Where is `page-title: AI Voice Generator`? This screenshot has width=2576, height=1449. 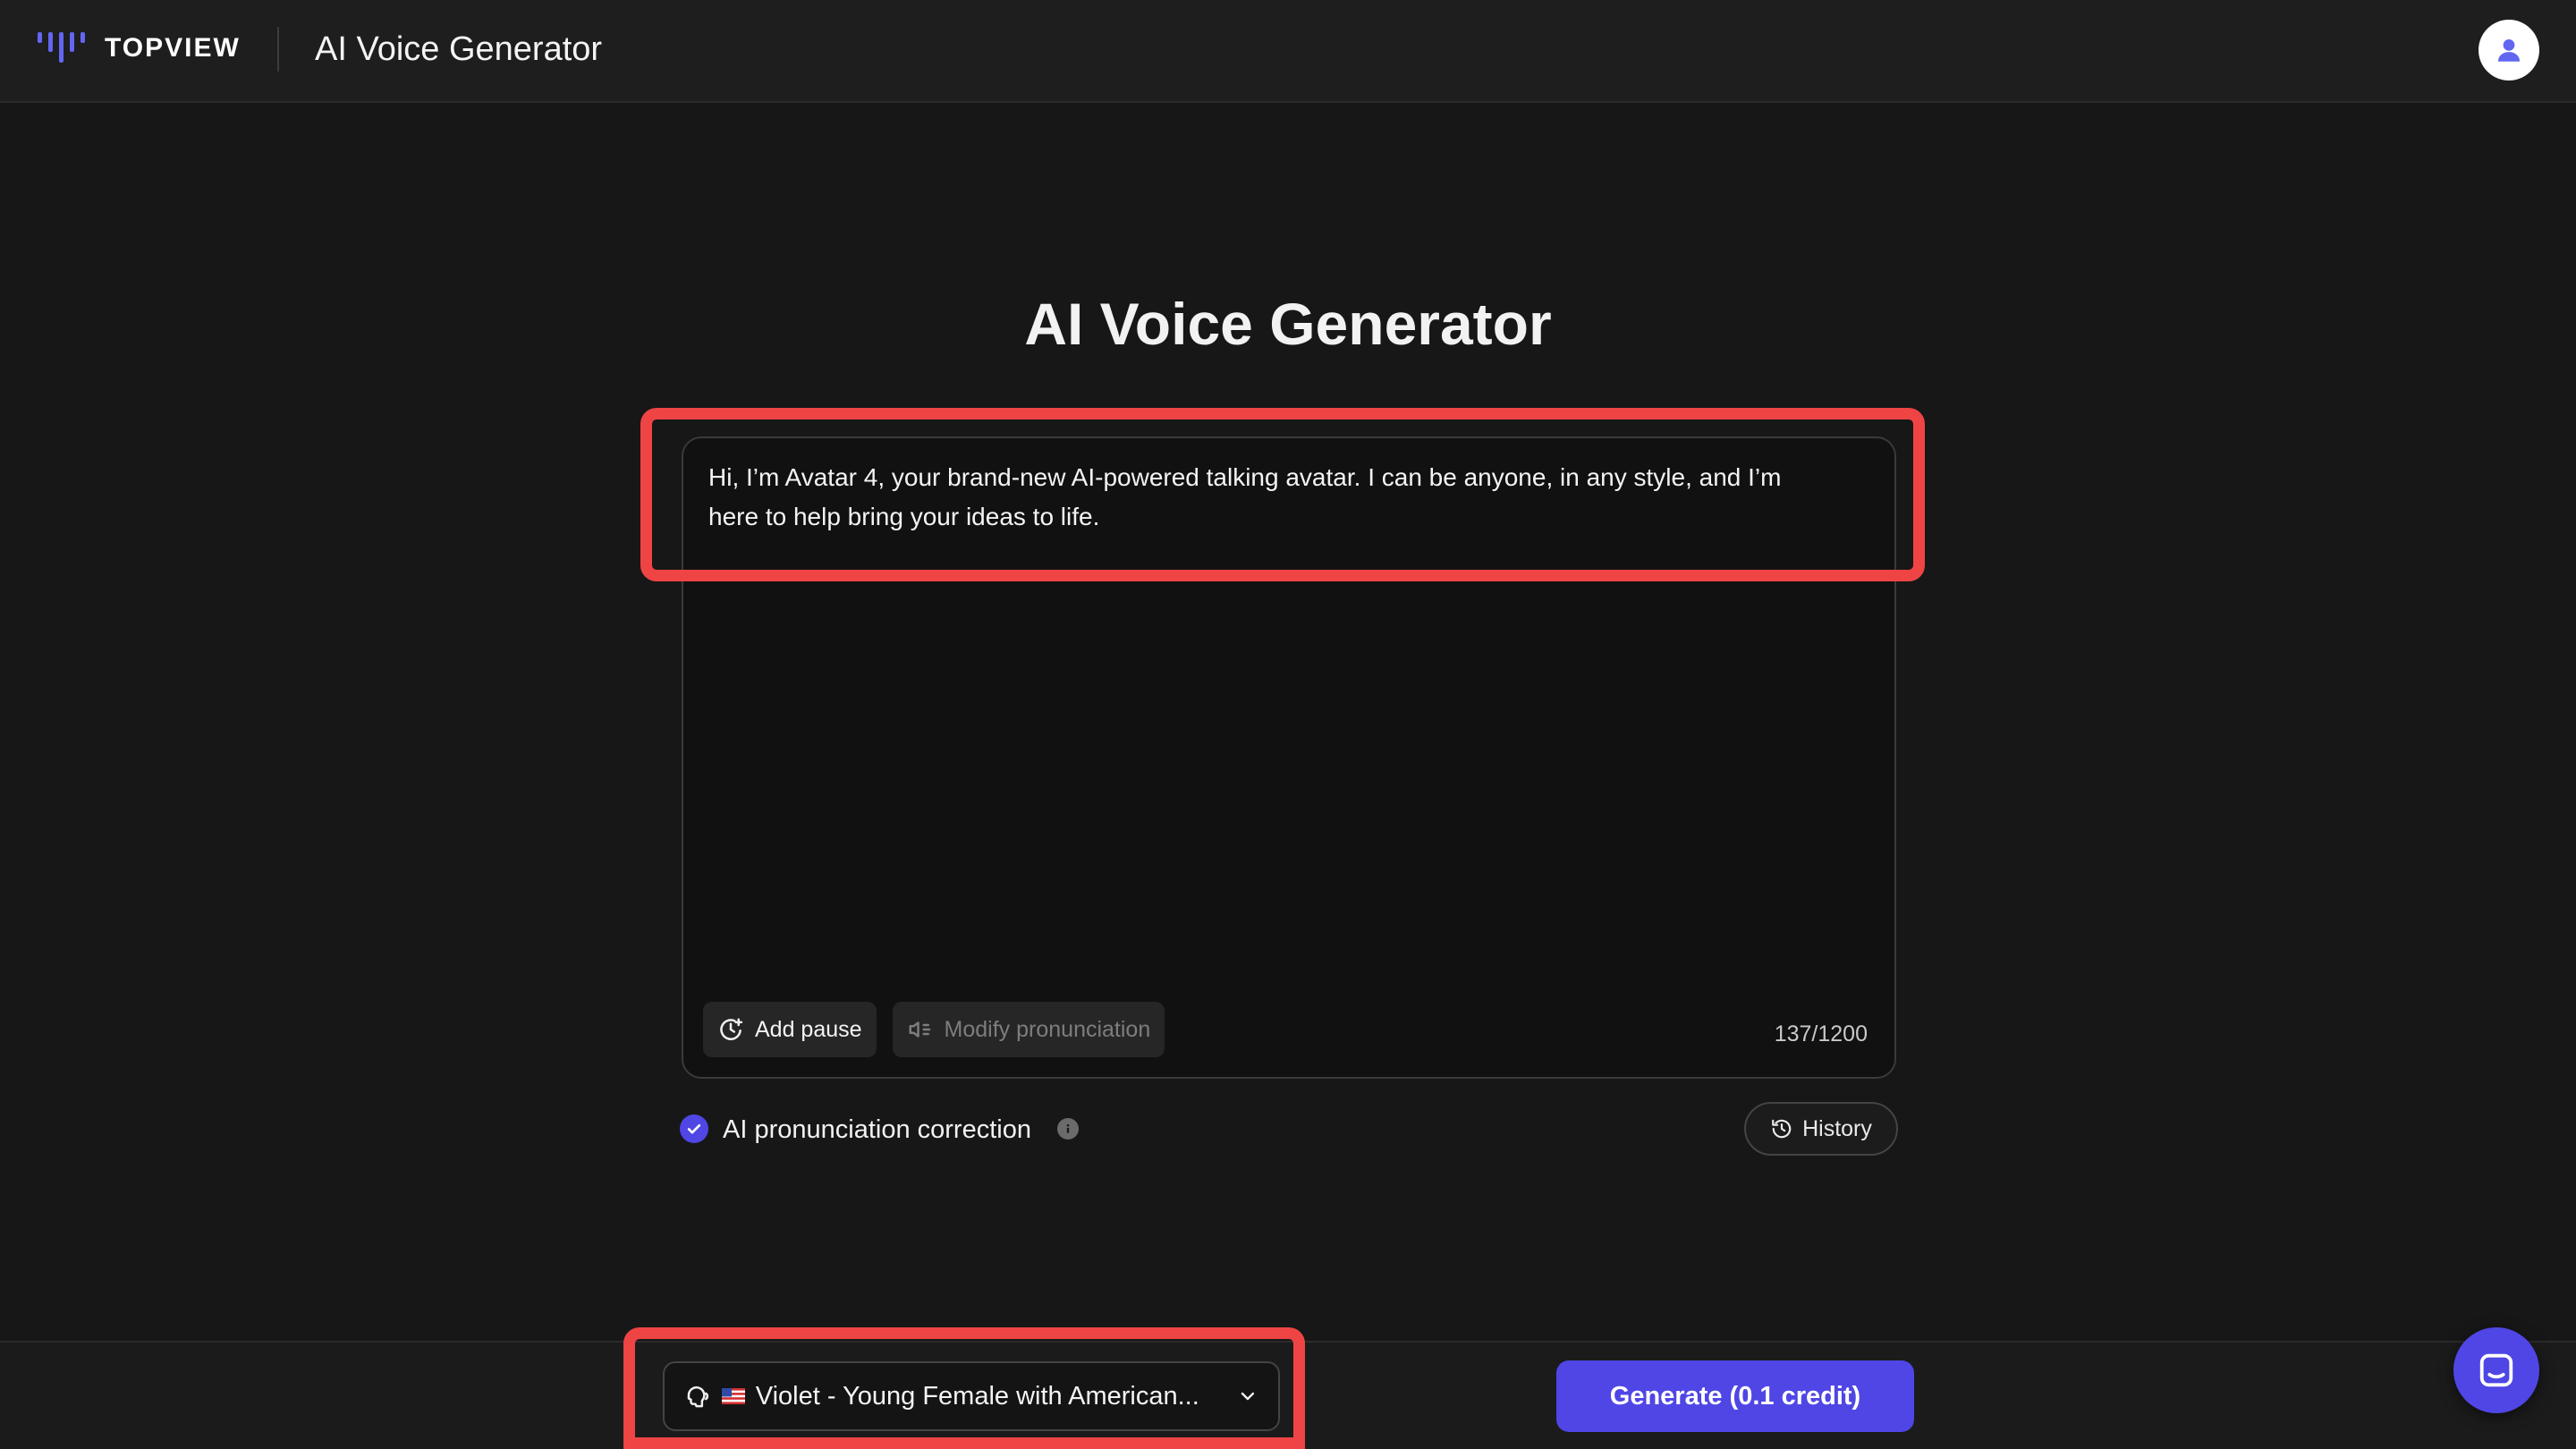
page-title: AI Voice Generator is located at coordinates (1288, 324).